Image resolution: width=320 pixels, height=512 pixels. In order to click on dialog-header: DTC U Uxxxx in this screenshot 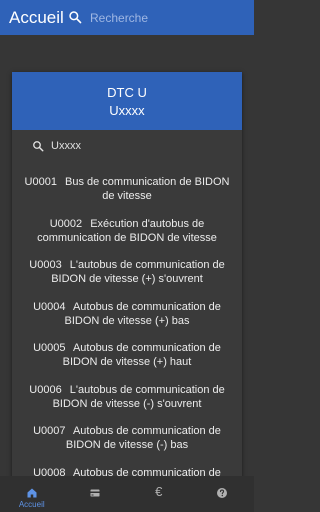, I will do `click(127, 101)`.